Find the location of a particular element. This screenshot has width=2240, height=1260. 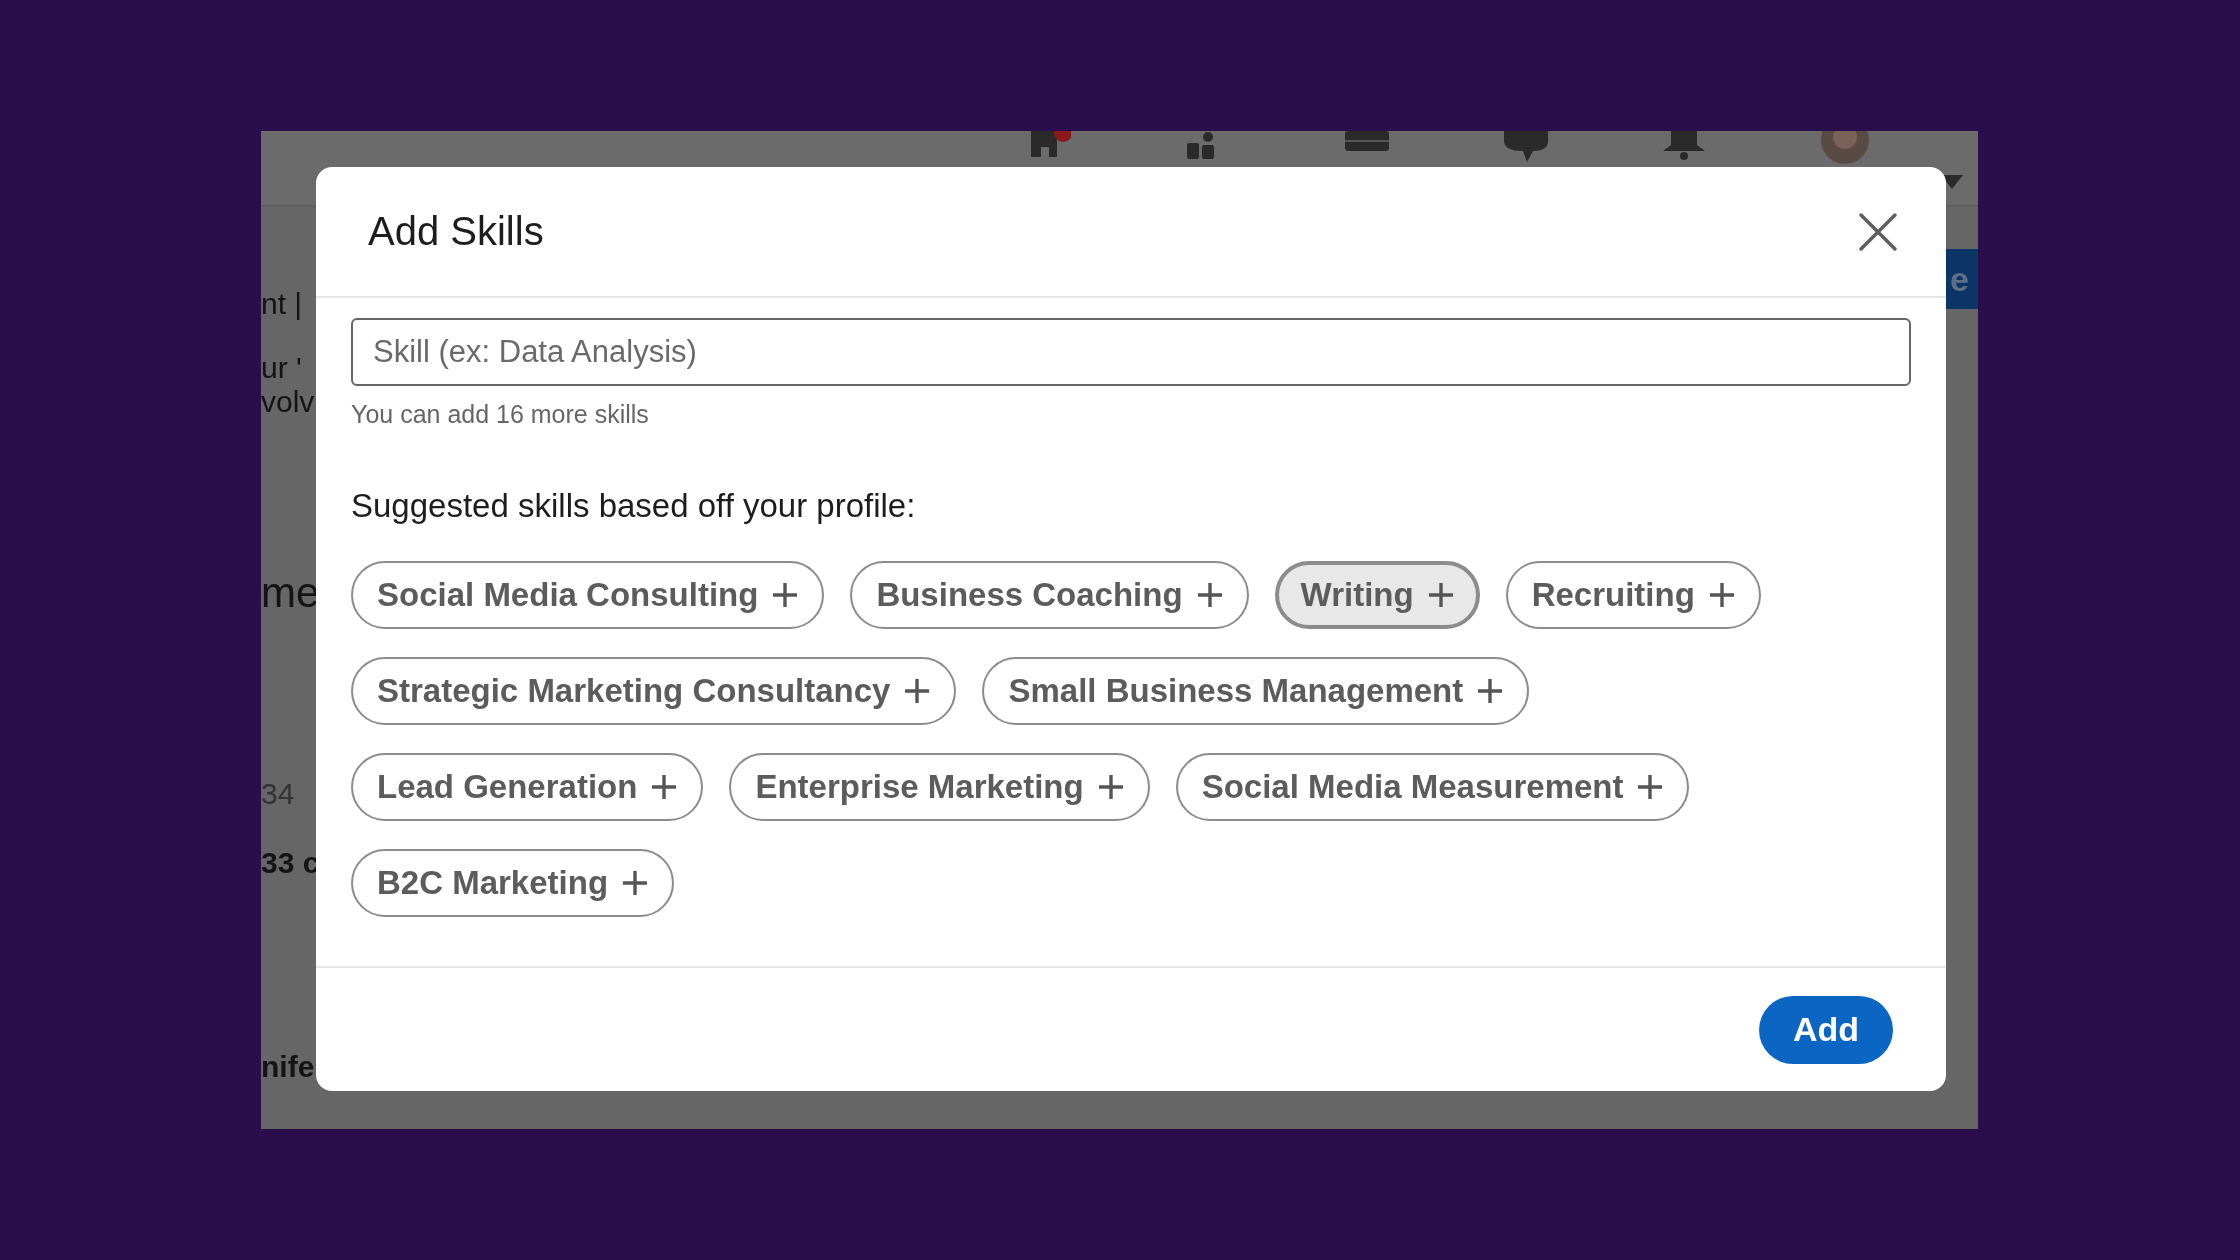

skill-chip: Small Business Management is located at coordinates (1256, 691).